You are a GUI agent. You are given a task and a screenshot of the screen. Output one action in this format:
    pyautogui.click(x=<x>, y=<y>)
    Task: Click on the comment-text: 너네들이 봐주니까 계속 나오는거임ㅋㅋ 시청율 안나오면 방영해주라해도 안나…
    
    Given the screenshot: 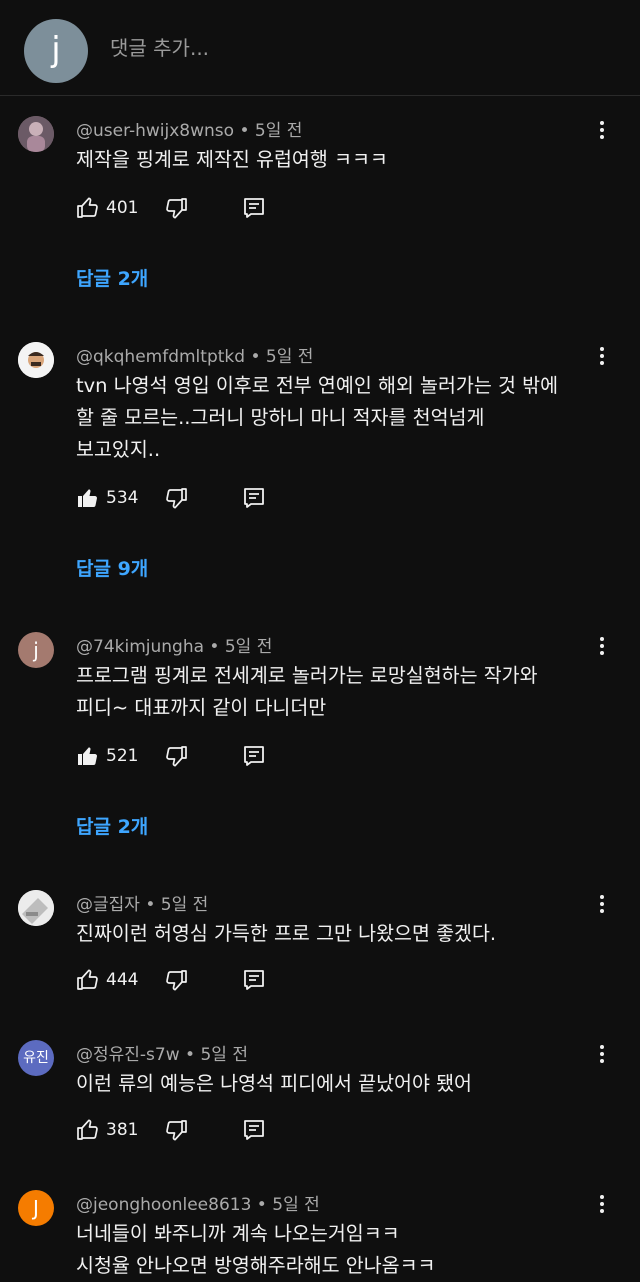 What is the action you would take?
    pyautogui.click(x=341, y=1250)
    